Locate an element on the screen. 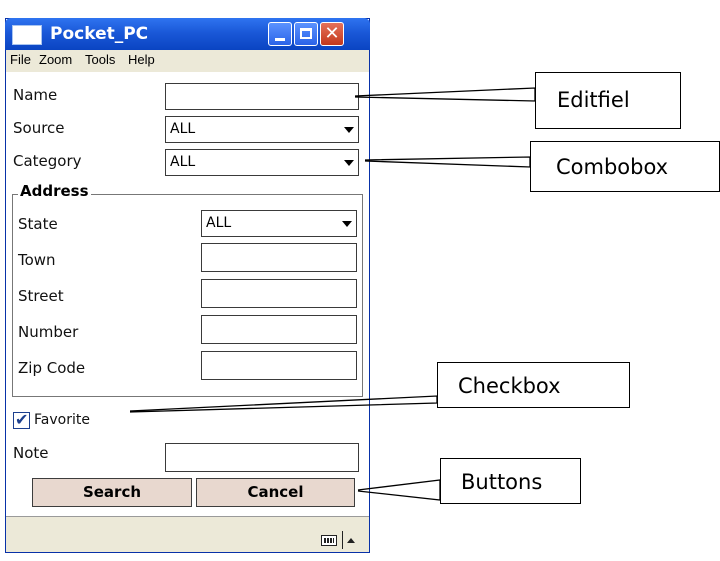  buttons-leader is located at coordinates (399, 490).